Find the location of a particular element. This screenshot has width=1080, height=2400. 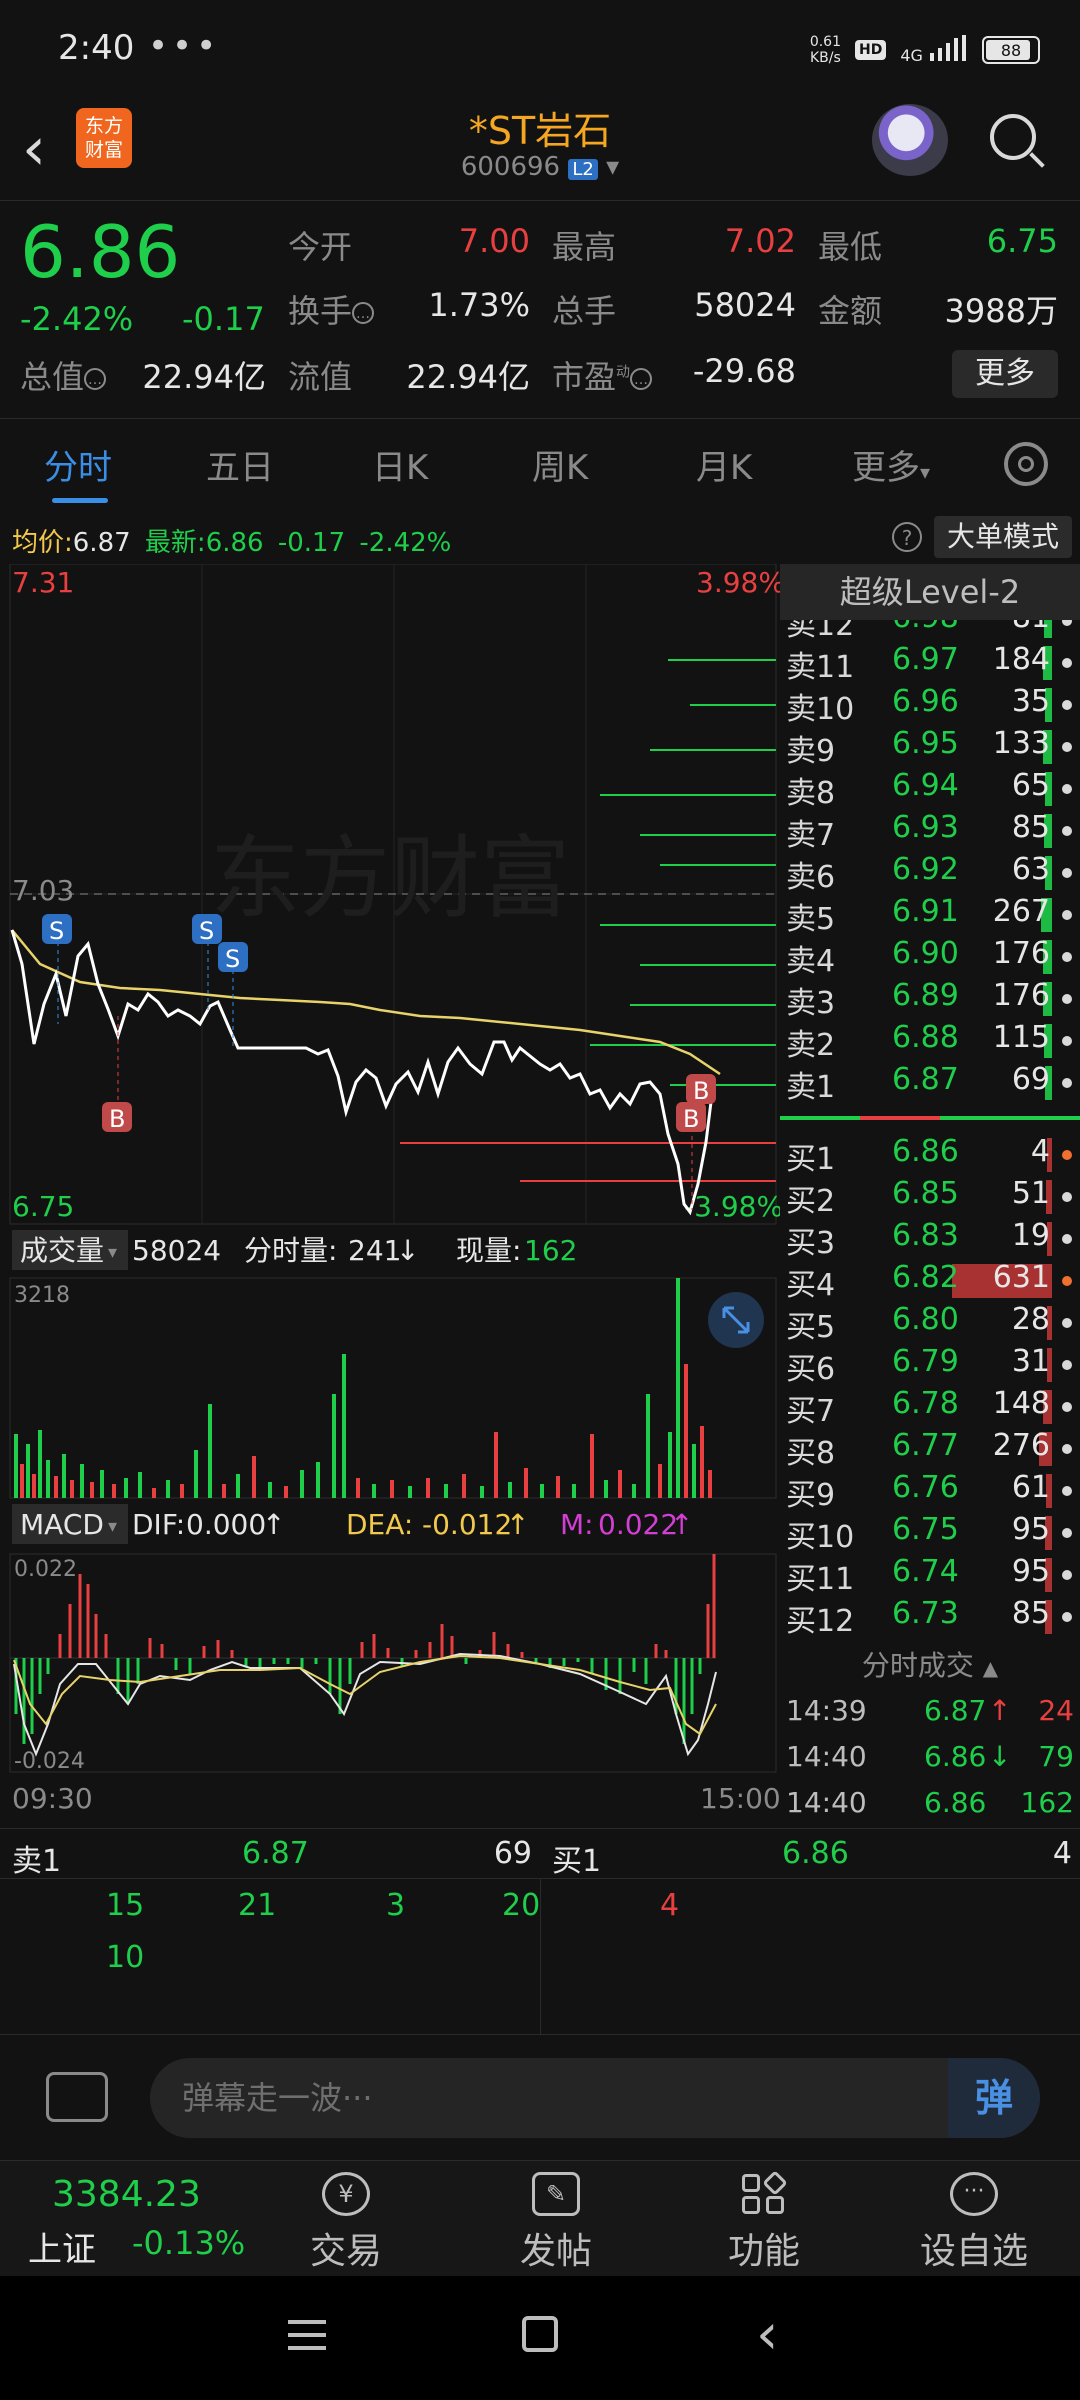

level-volume: 115 is located at coordinates (1021, 1037).